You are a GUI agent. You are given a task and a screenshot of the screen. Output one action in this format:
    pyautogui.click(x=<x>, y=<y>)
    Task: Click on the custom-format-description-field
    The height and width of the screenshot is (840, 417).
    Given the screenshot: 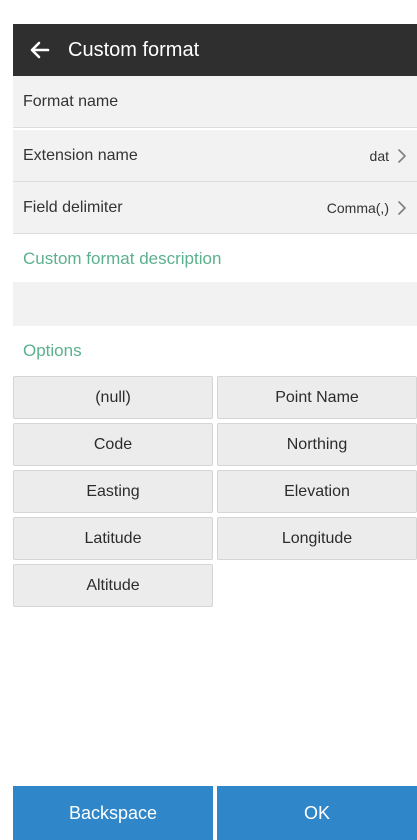 What is the action you would take?
    pyautogui.click(x=215, y=304)
    